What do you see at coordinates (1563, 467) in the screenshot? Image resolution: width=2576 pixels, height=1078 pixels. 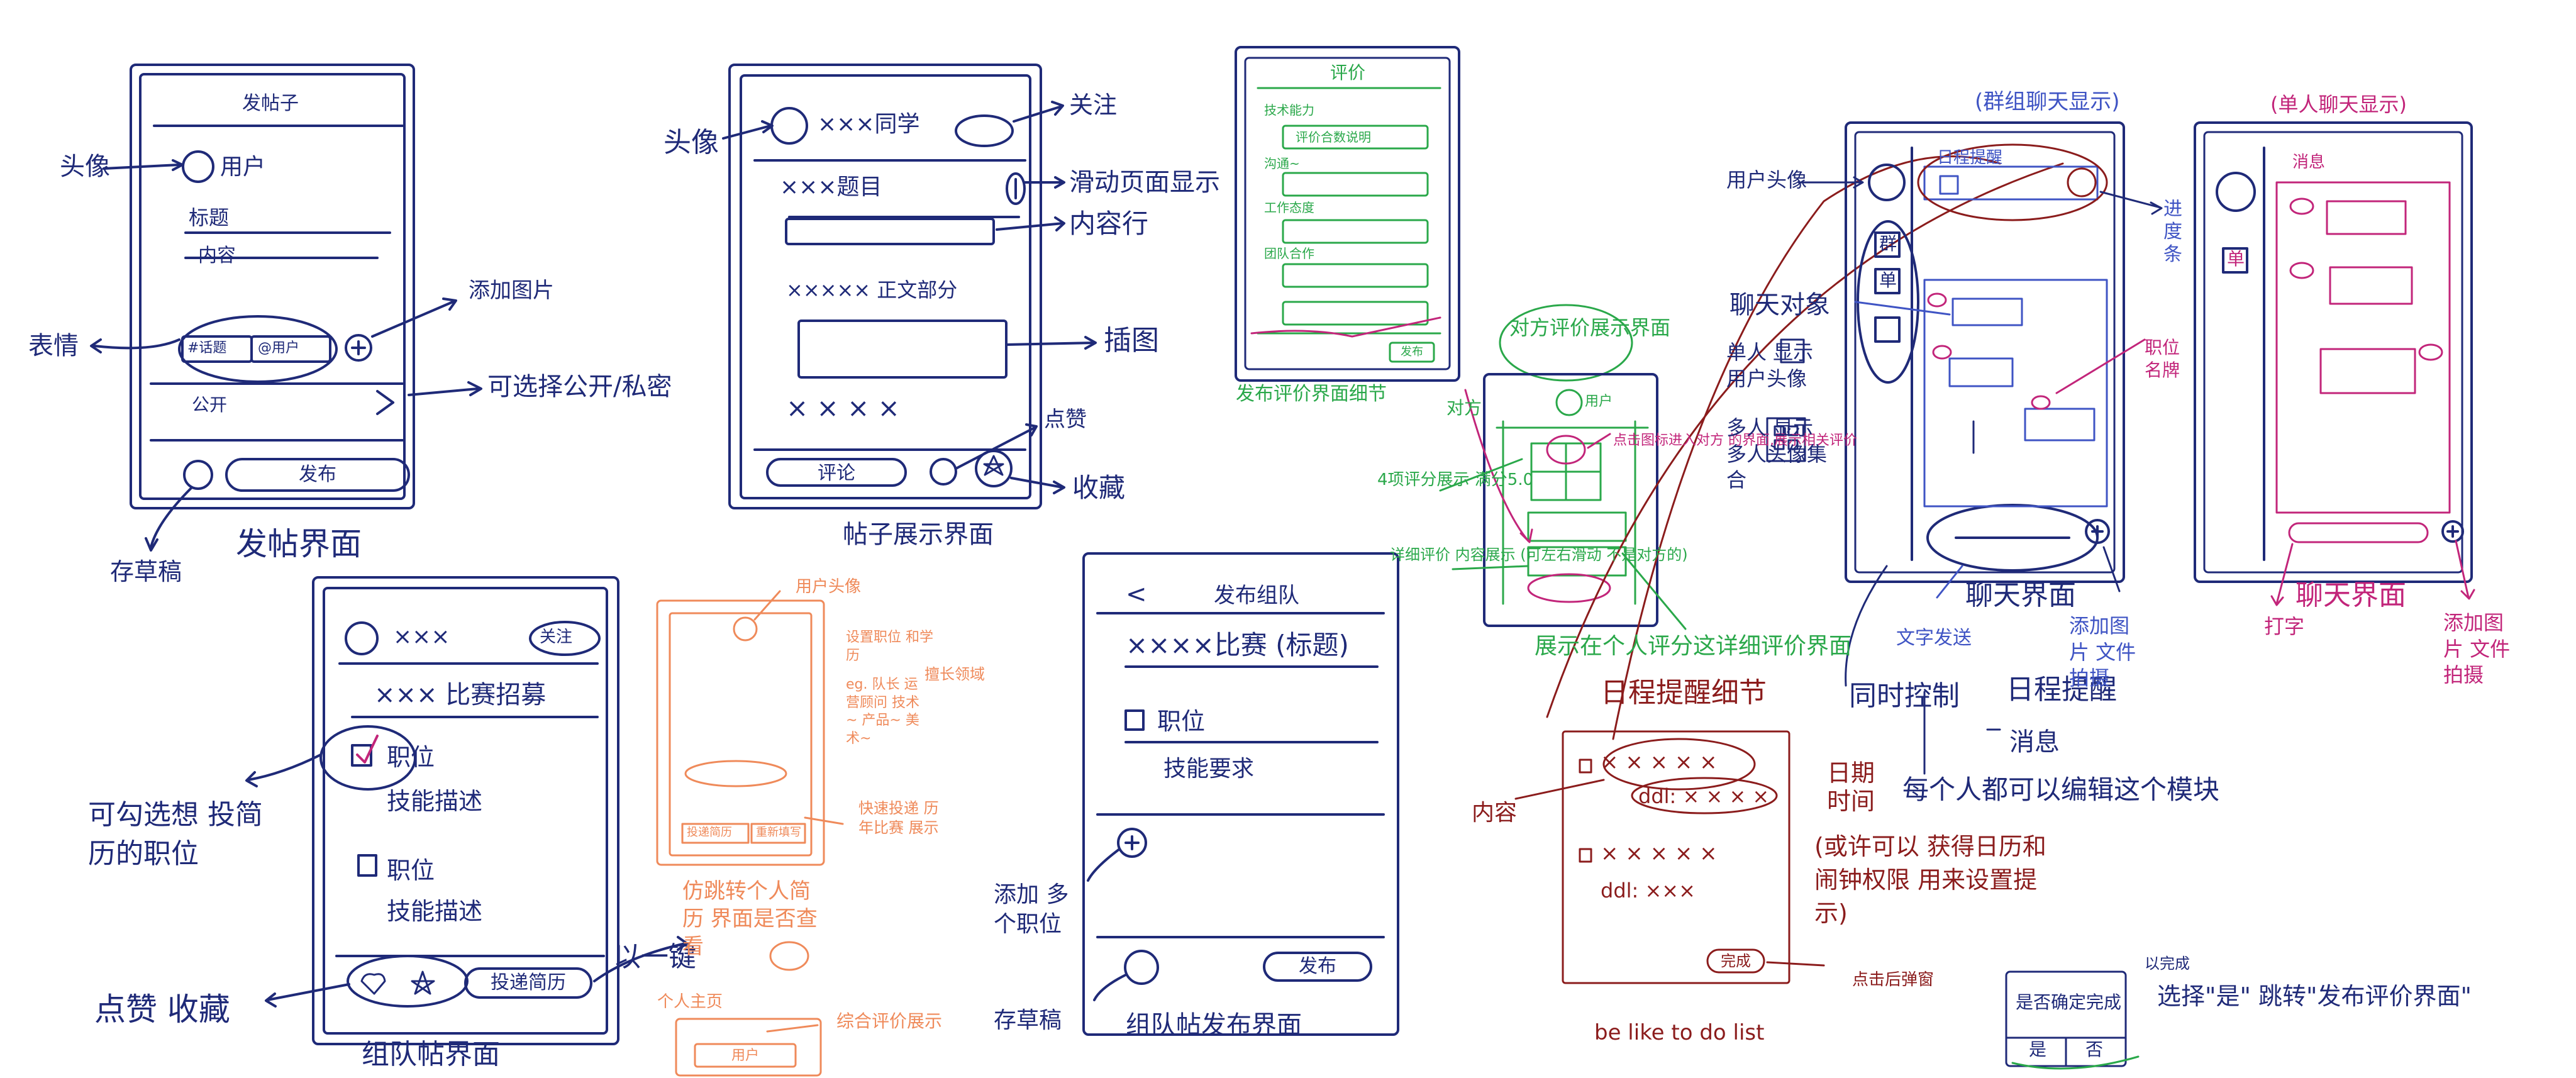 I see `eval-display-wireframe` at bounding box center [1563, 467].